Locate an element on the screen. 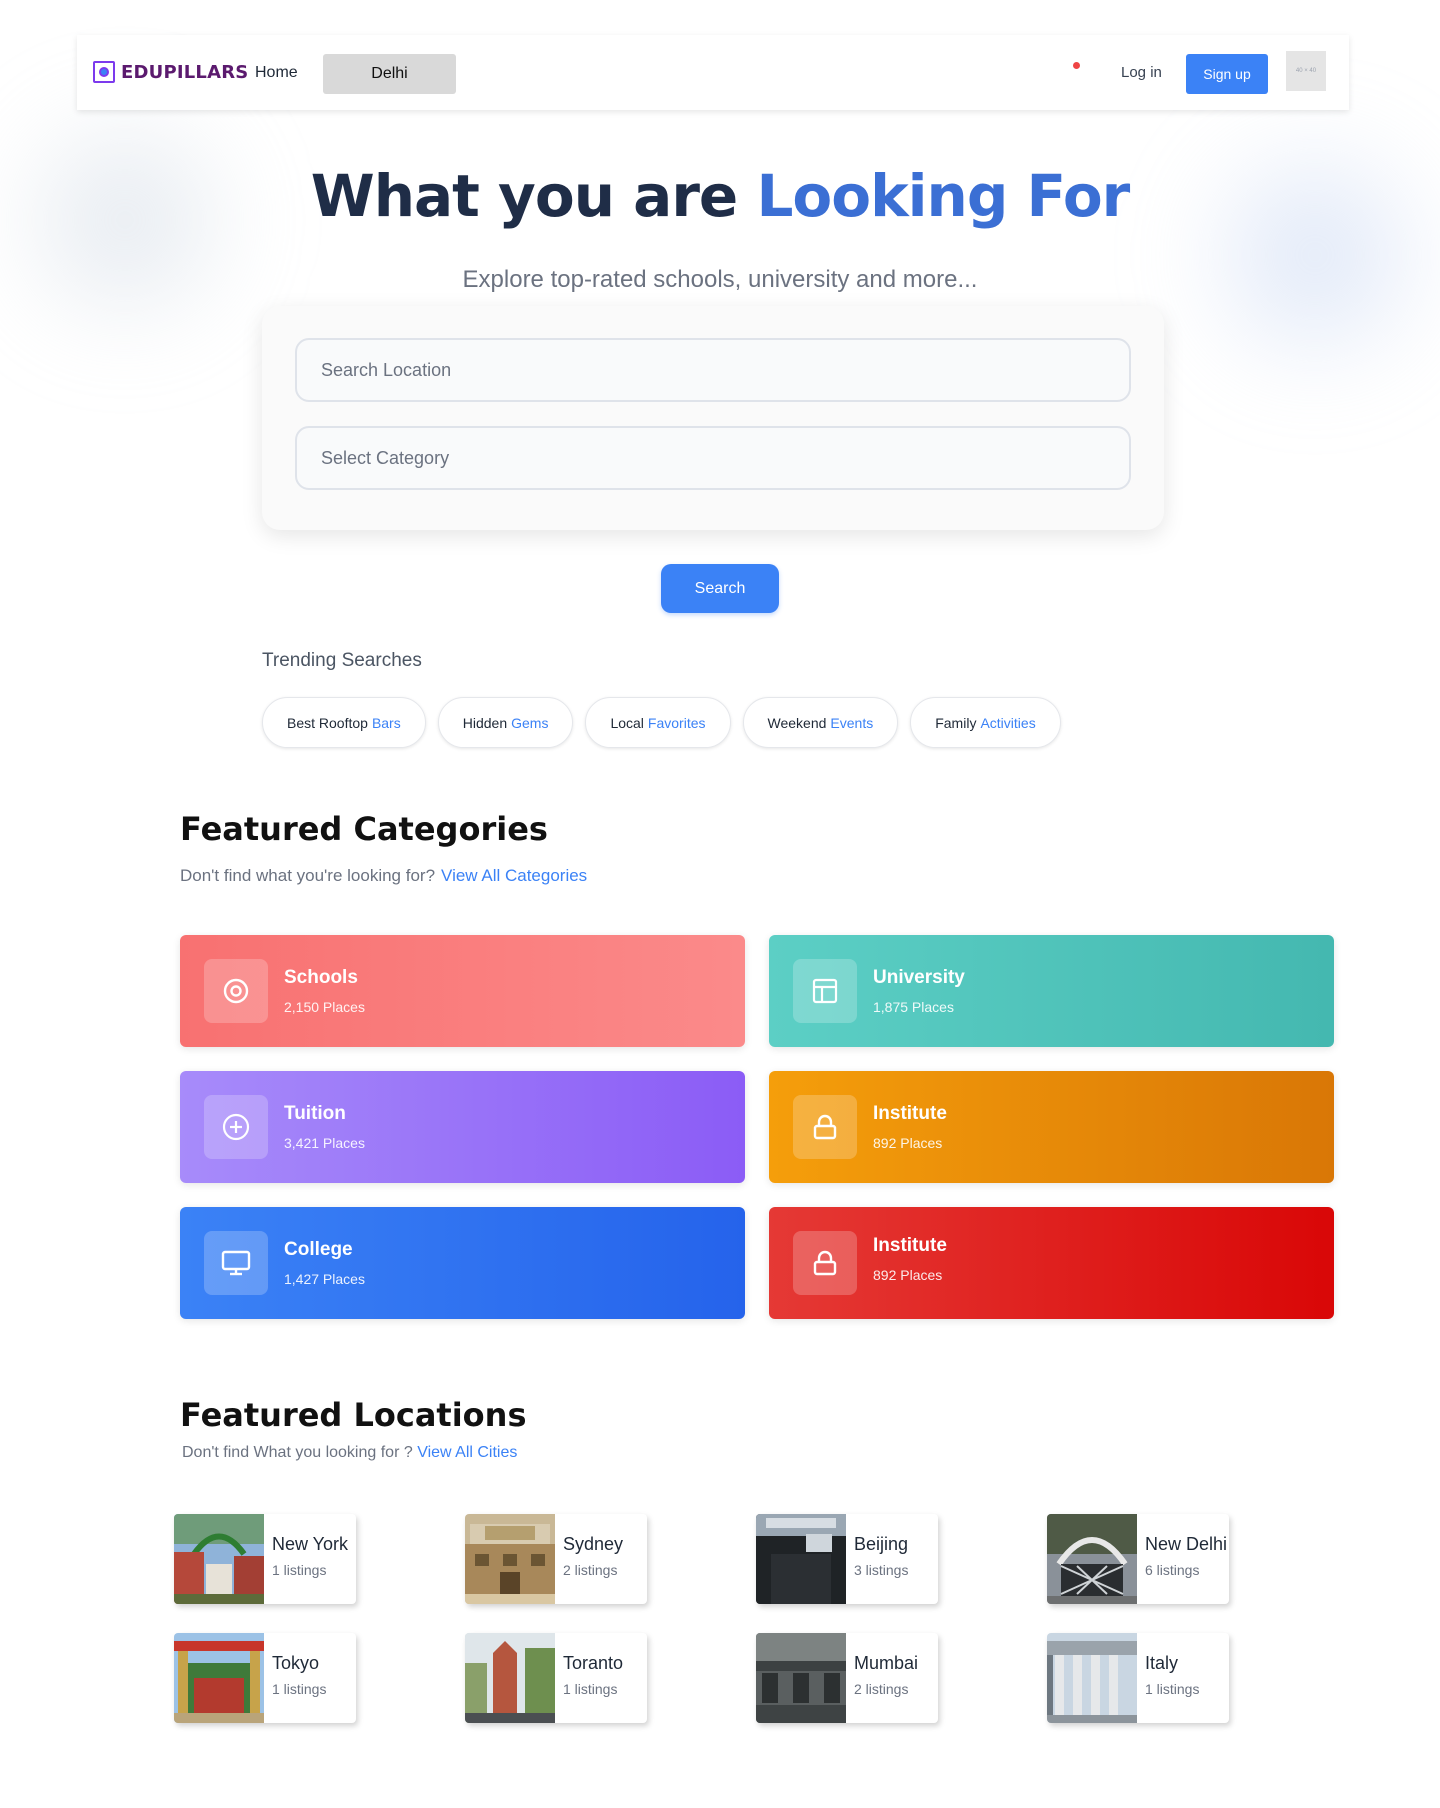 This screenshot has width=1440, height=1808. chip-word: Weekend is located at coordinates (797, 722).